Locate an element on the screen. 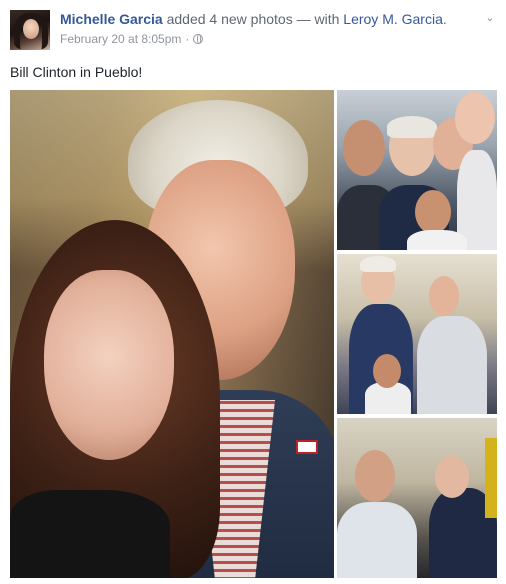  author-name-link: Michelle Garcia is located at coordinates (111, 19).